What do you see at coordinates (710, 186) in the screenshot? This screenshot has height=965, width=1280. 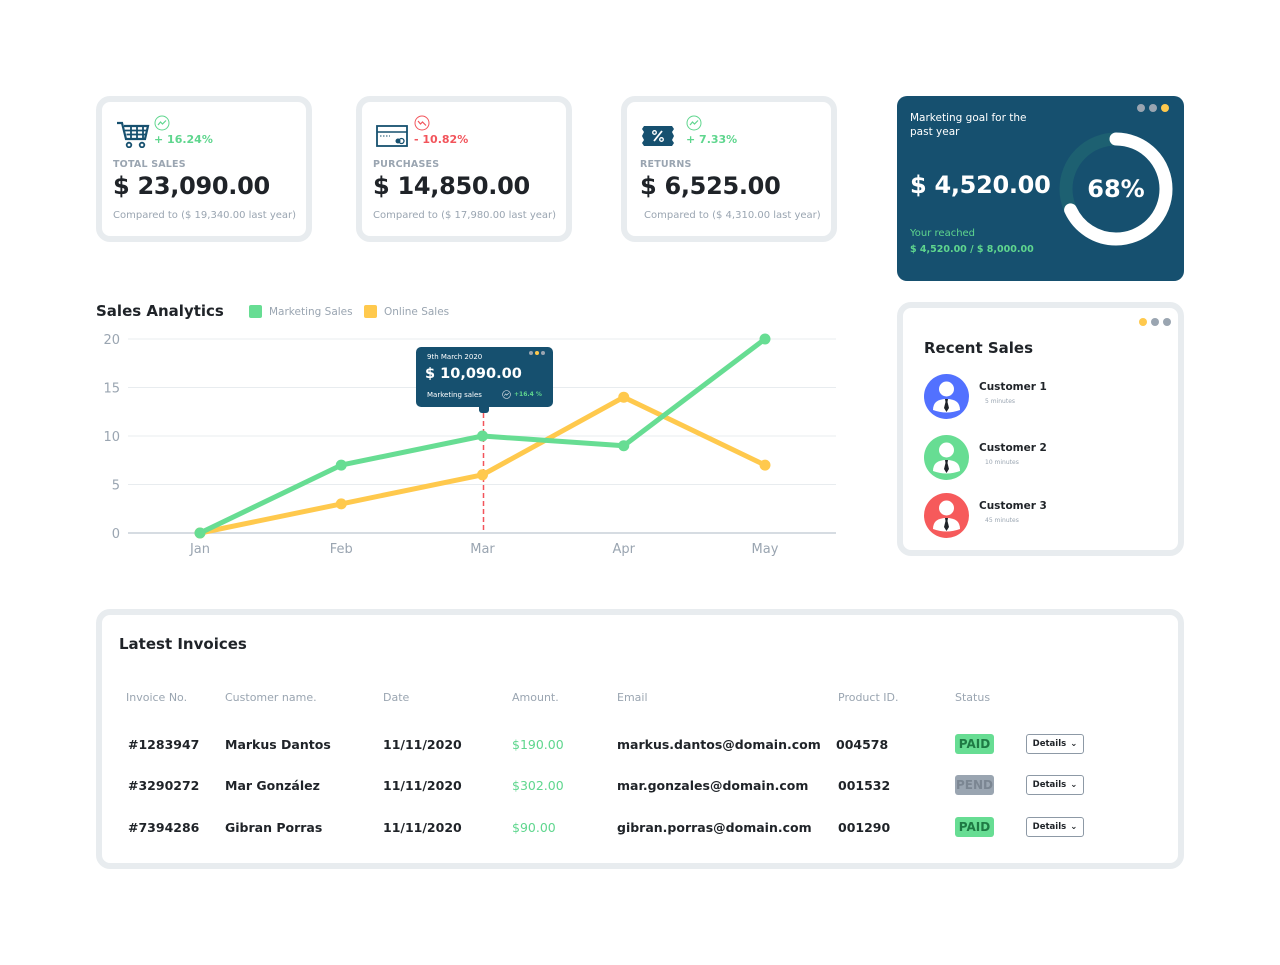 I see `stat-value: $ 6,525.00` at bounding box center [710, 186].